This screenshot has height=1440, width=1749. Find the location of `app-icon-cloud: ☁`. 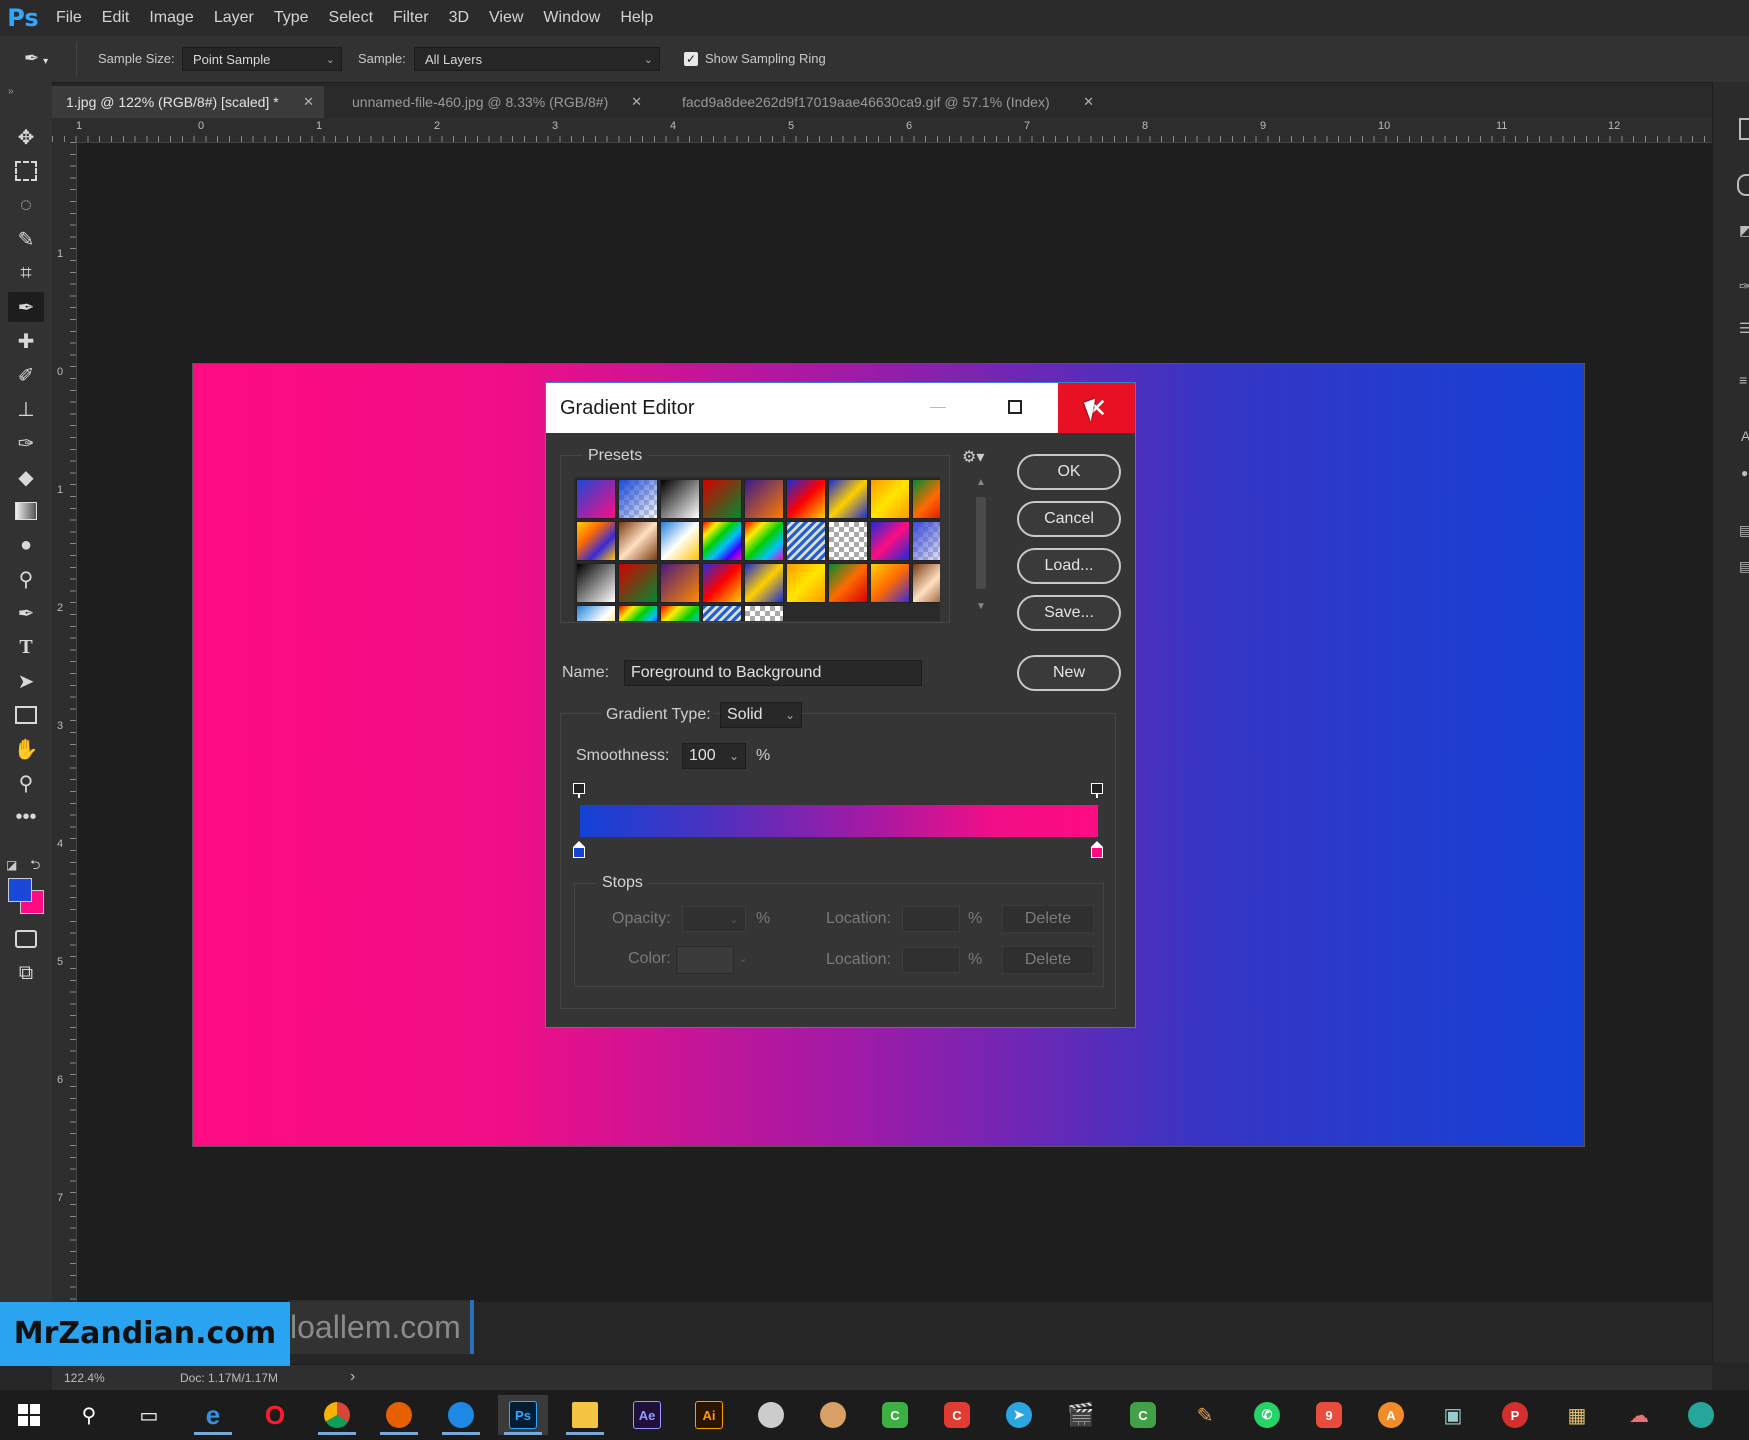

app-icon-cloud: ☁ is located at coordinates (1639, 1415).